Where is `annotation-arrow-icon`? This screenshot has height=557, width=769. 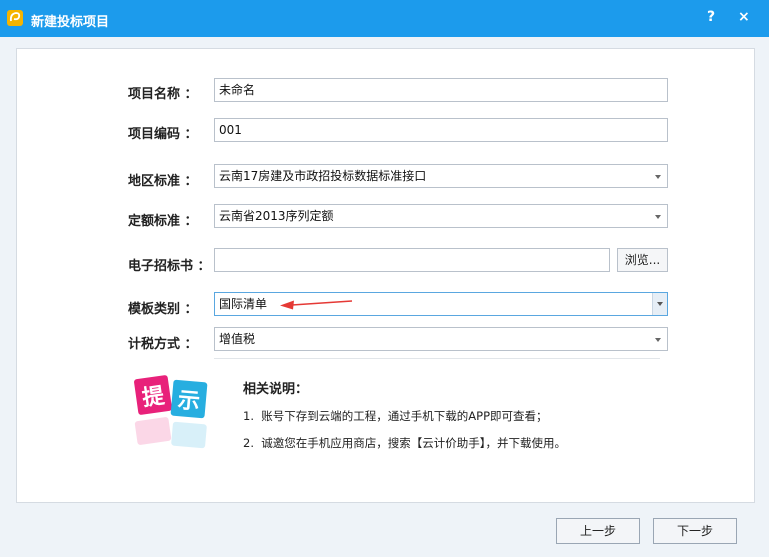
annotation-arrow-icon is located at coordinates (316, 305).